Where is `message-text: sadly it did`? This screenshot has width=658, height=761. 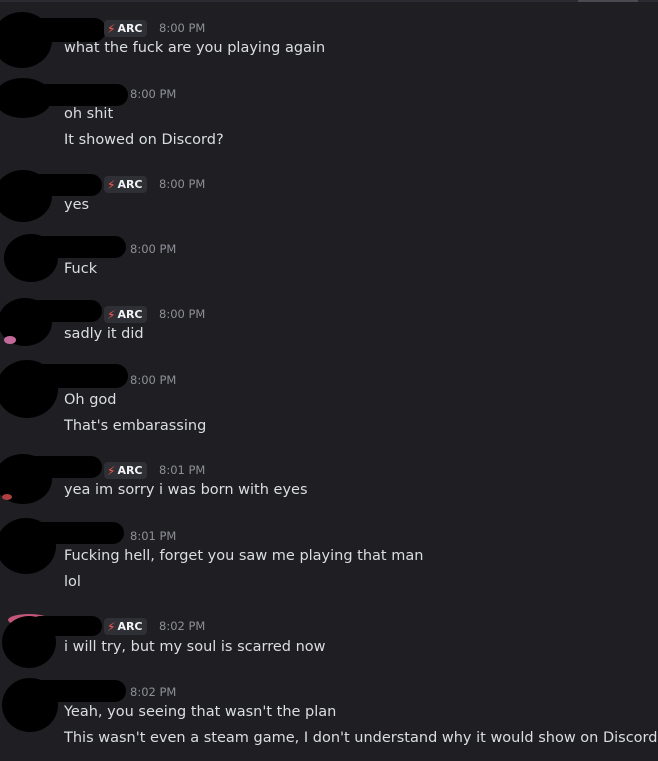 message-text: sadly it did is located at coordinates (104, 334).